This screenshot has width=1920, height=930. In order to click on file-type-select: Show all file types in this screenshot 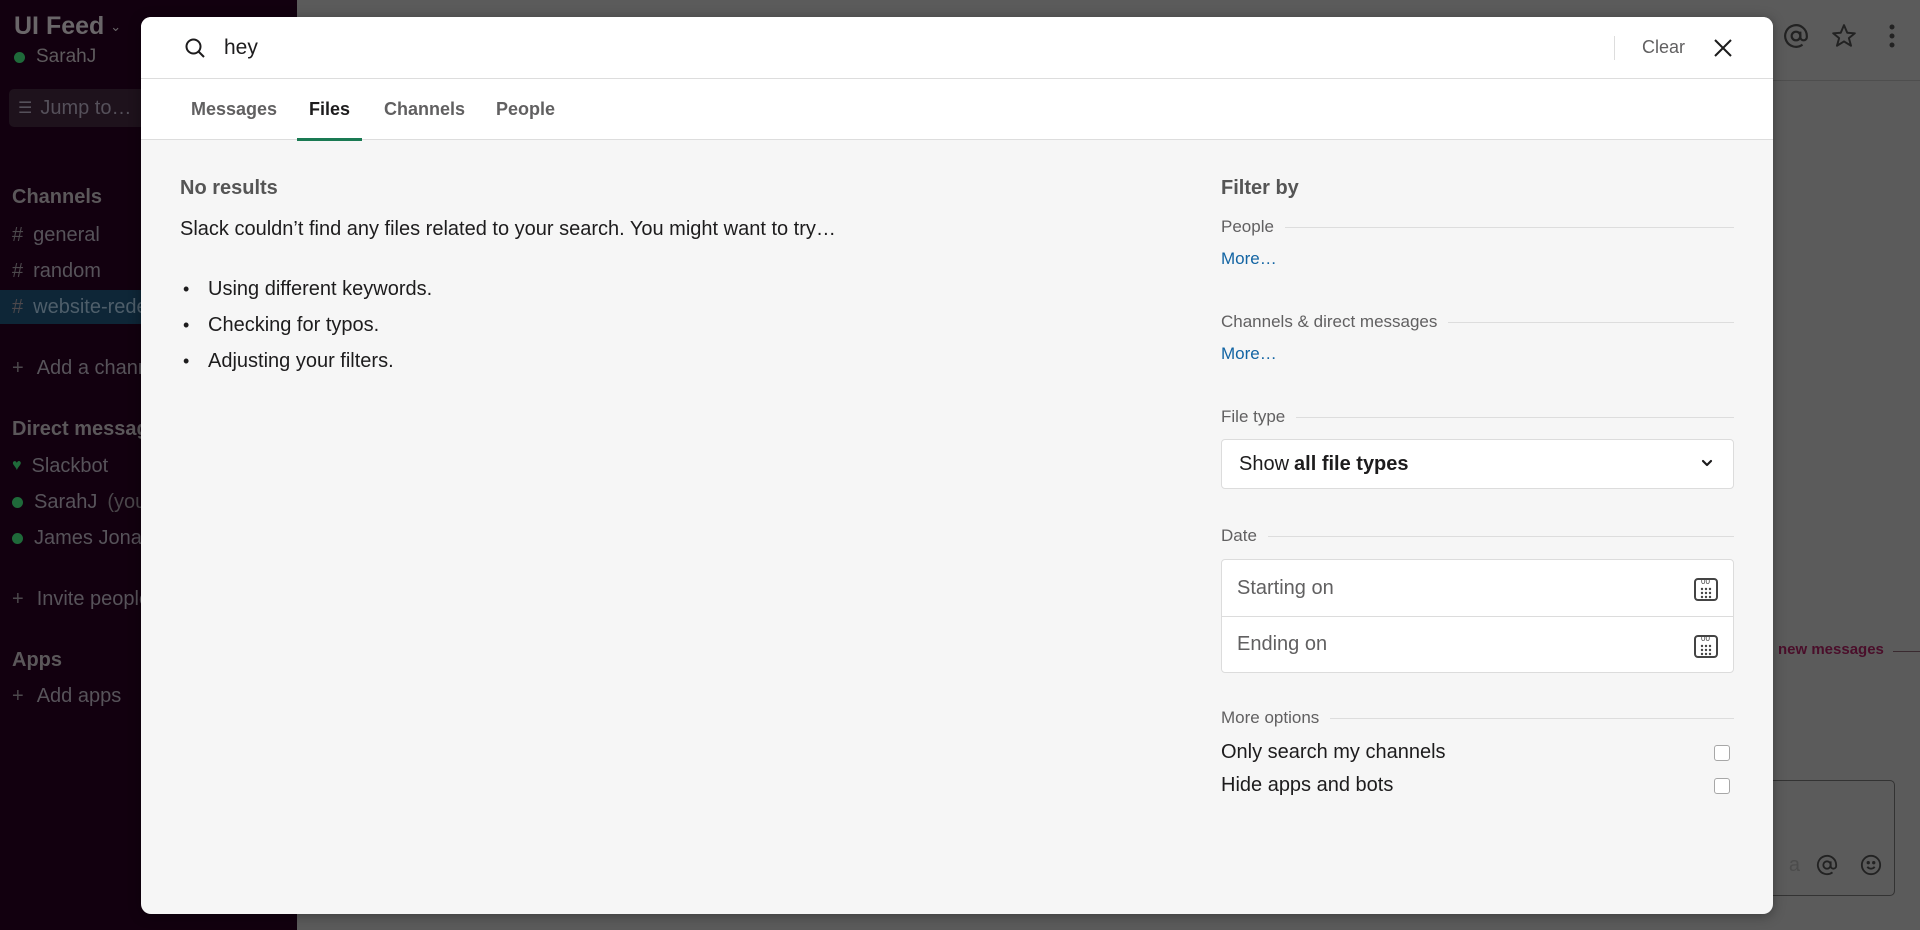, I will do `click(1477, 464)`.